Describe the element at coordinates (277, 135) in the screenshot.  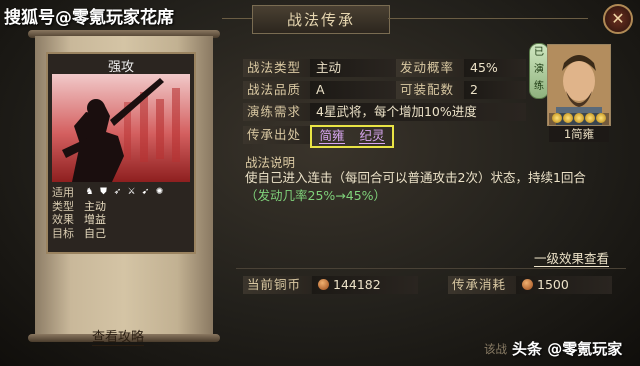
I see `source-label: 传承出处` at that location.